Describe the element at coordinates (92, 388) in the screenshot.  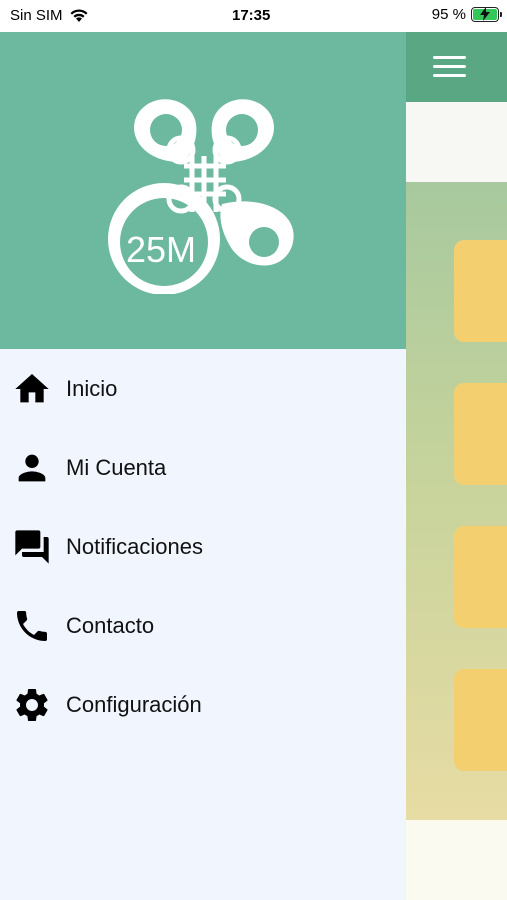
I see `menu-item-label: Inicio` at that location.